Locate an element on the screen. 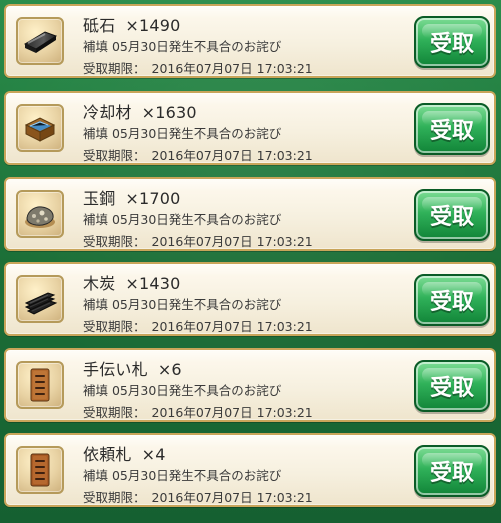 The width and height of the screenshot is (501, 523). item-title: 木炭 ×1430 is located at coordinates (132, 282).